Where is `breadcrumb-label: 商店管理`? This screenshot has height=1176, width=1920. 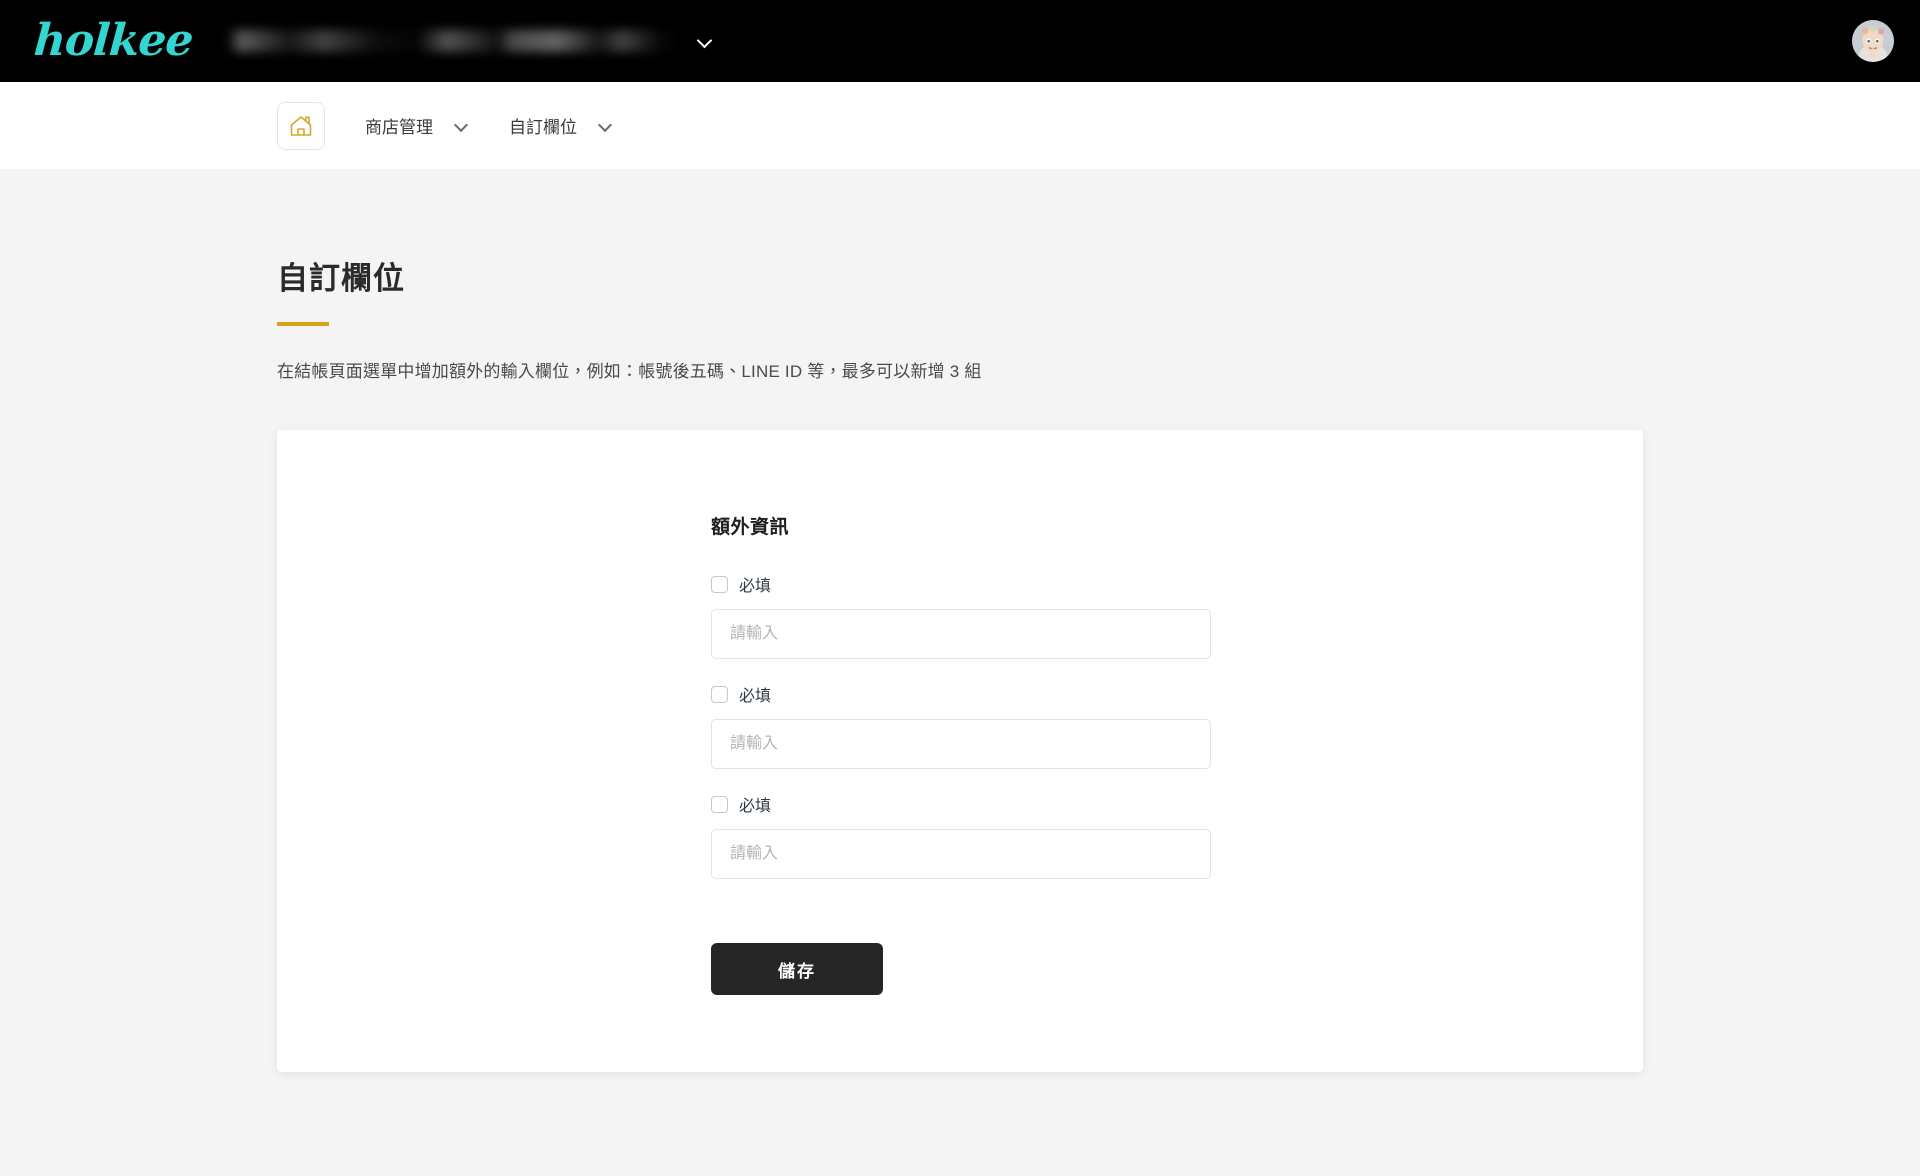
breadcrumb-label: 商店管理 is located at coordinates (399, 127).